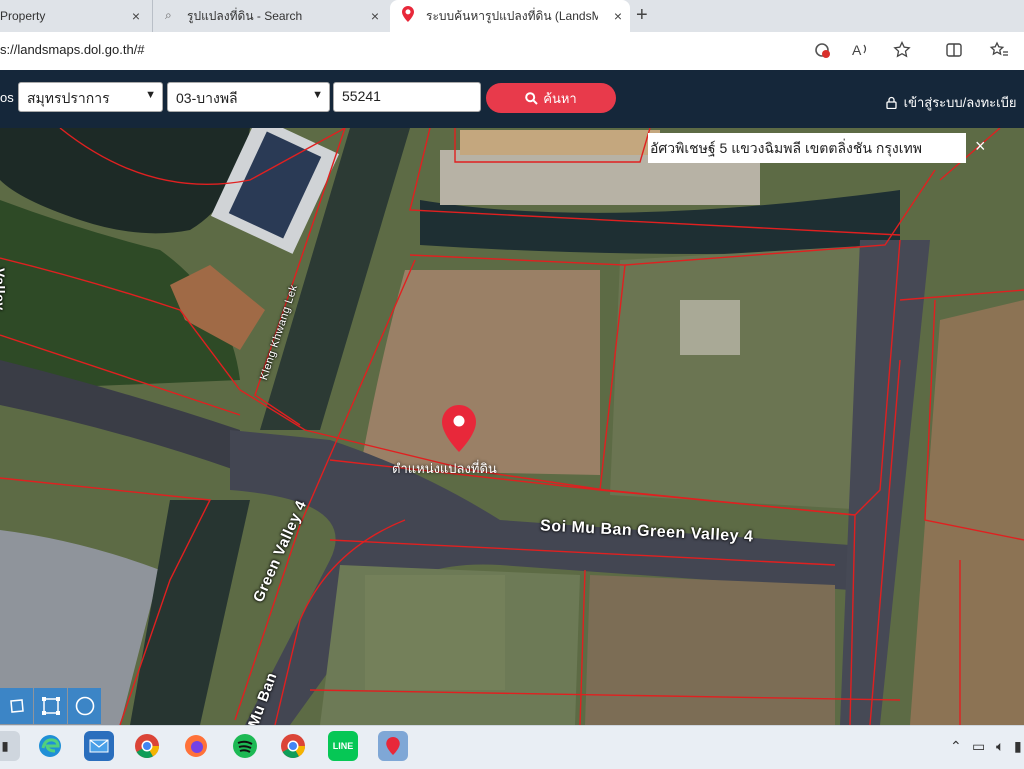 The width and height of the screenshot is (1024, 769). What do you see at coordinates (444, 468) in the screenshot?
I see `pin-label: ตำแหน่งแปลงที่ดิน` at bounding box center [444, 468].